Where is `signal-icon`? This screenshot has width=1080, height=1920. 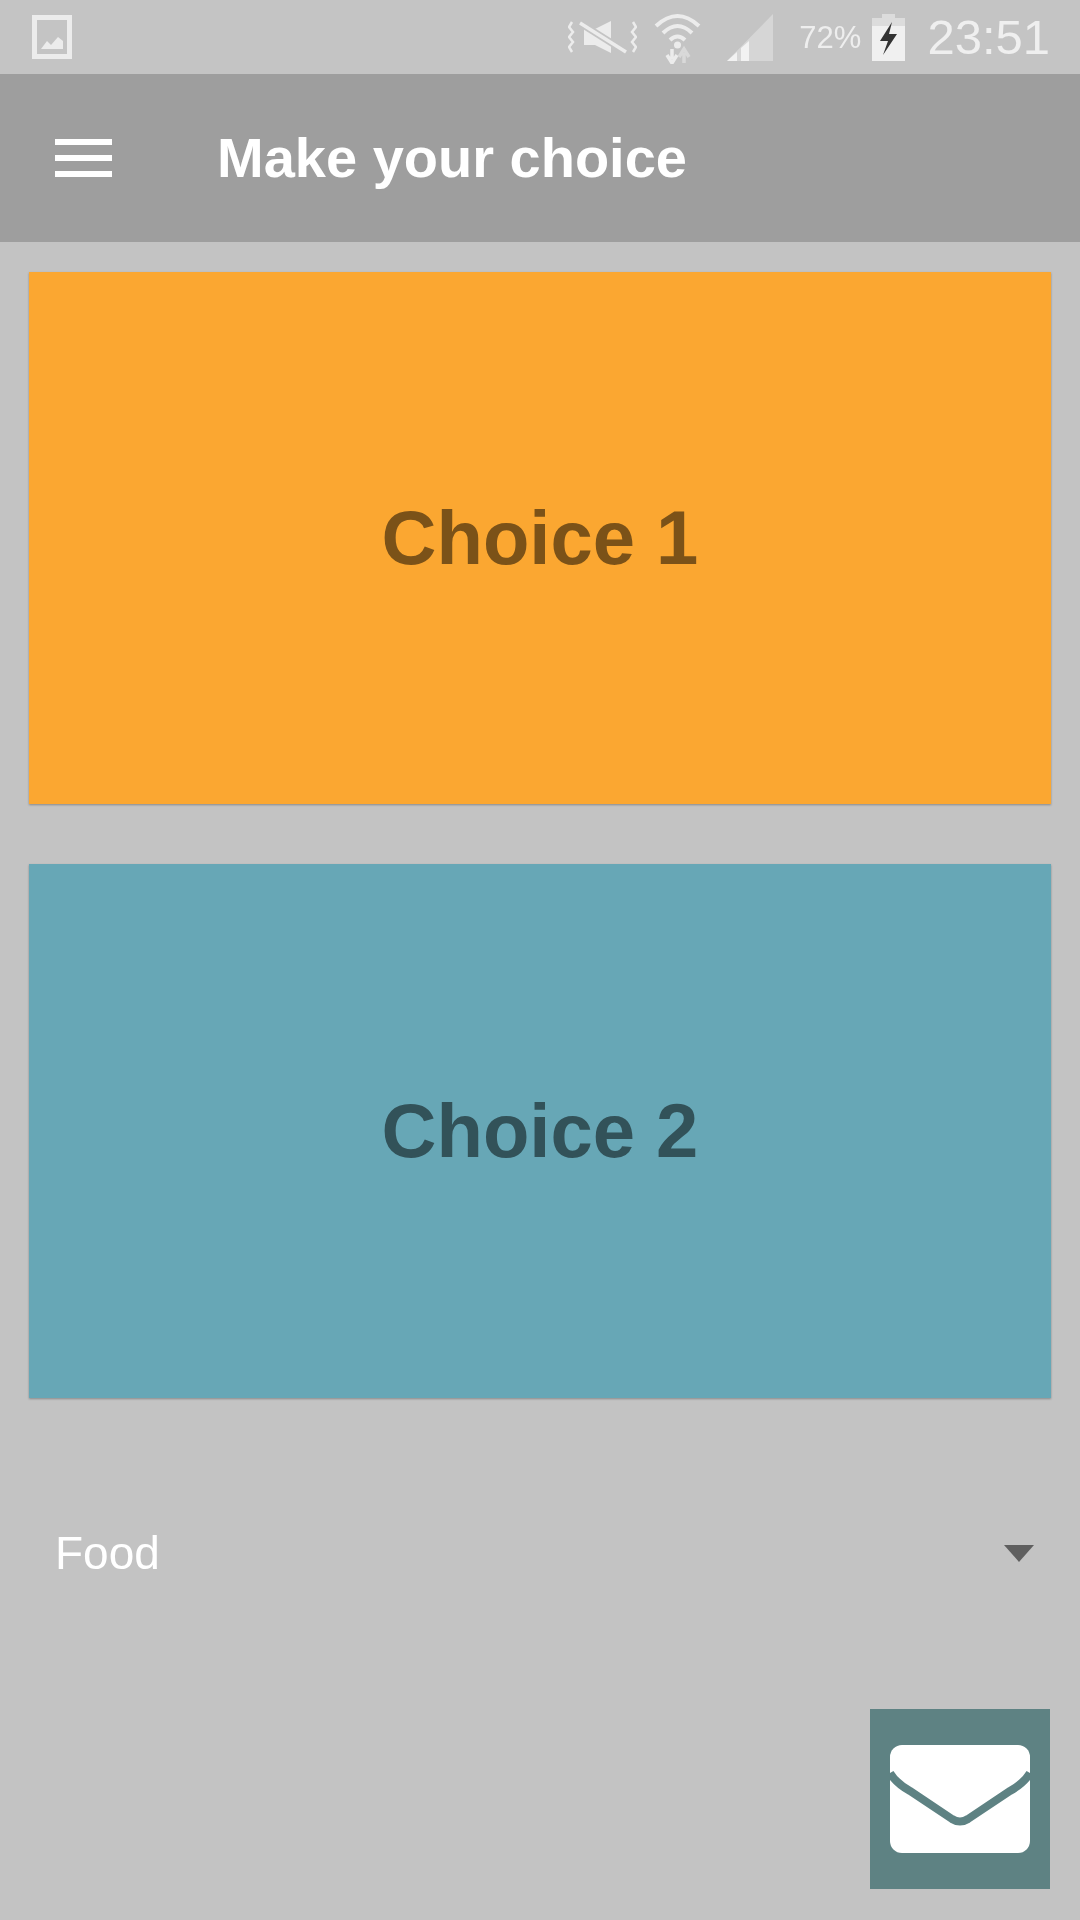 signal-icon is located at coordinates (750, 37).